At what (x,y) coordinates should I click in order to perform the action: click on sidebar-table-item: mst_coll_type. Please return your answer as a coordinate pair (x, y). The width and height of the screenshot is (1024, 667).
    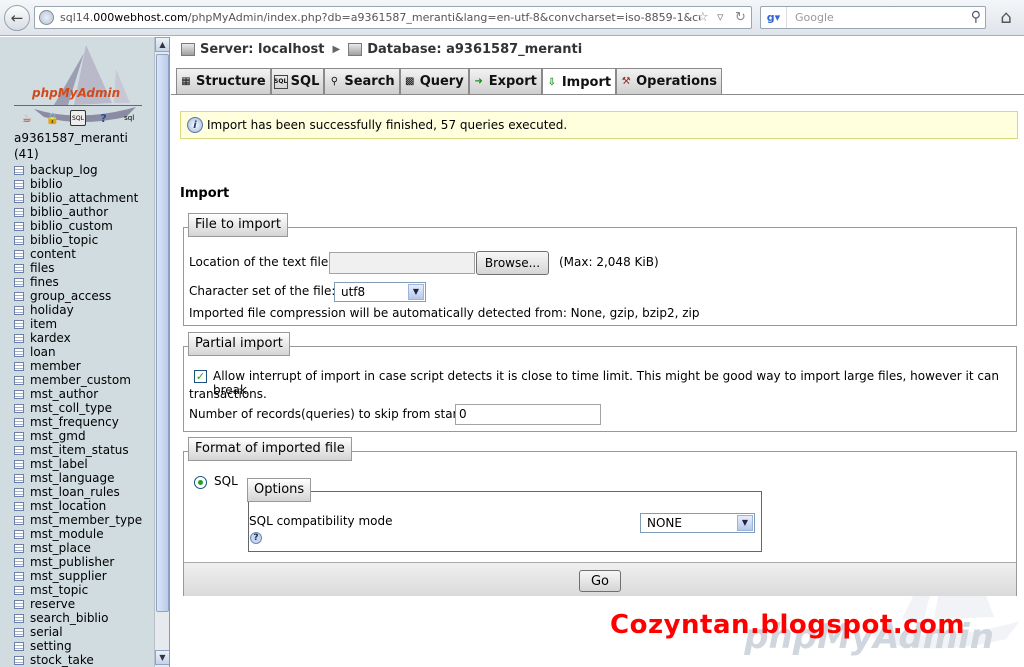
    Looking at the image, I should click on (78, 408).